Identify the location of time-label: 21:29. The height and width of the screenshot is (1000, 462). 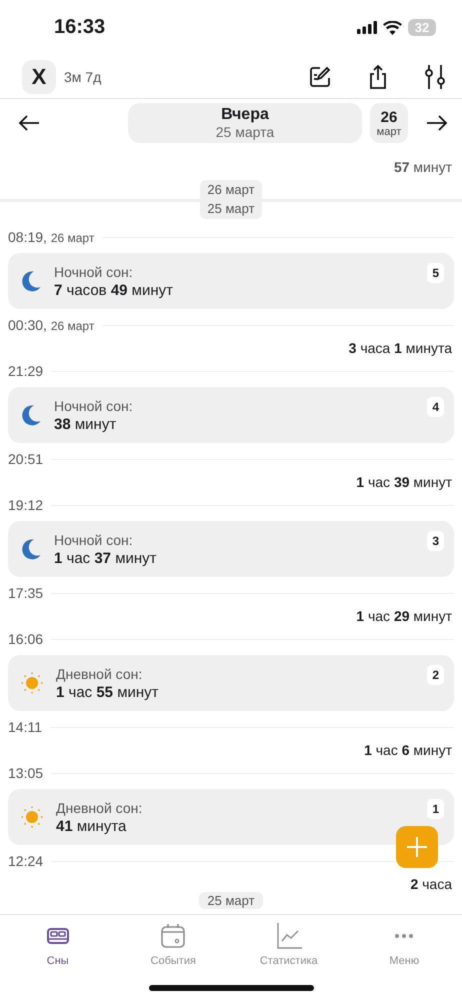
(26, 371).